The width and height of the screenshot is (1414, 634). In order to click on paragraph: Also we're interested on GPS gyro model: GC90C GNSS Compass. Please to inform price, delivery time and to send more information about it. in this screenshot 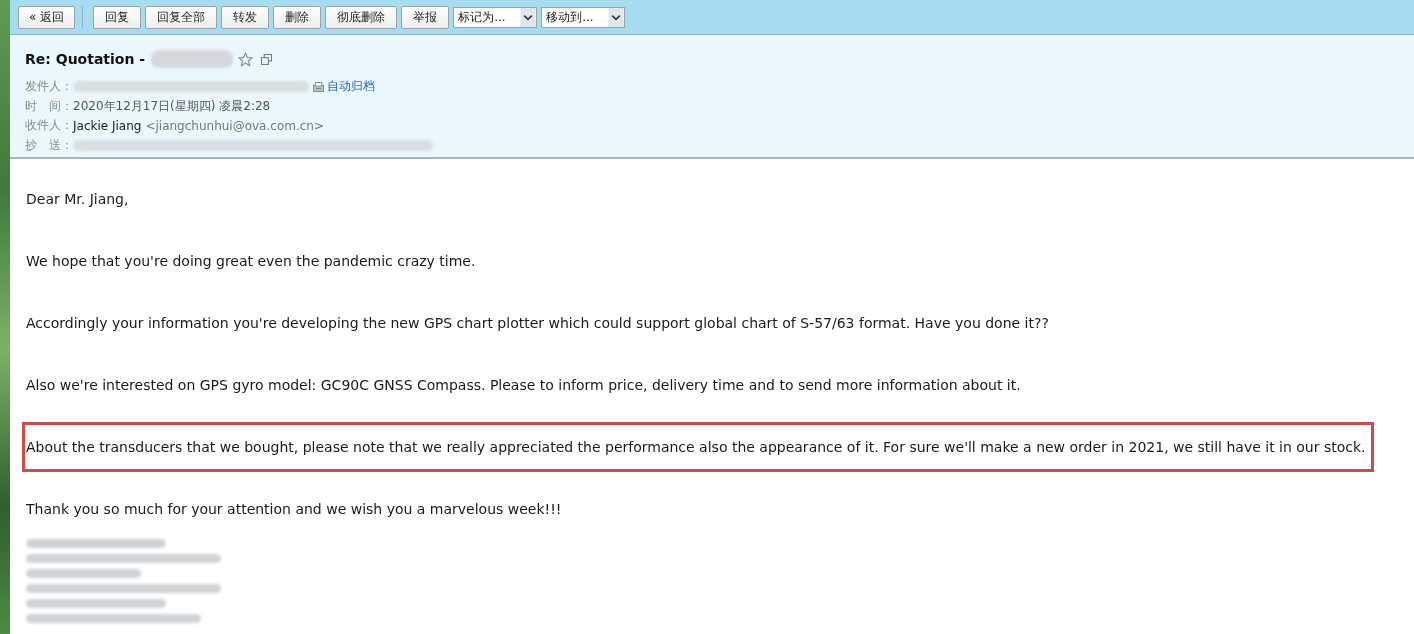, I will do `click(523, 385)`.